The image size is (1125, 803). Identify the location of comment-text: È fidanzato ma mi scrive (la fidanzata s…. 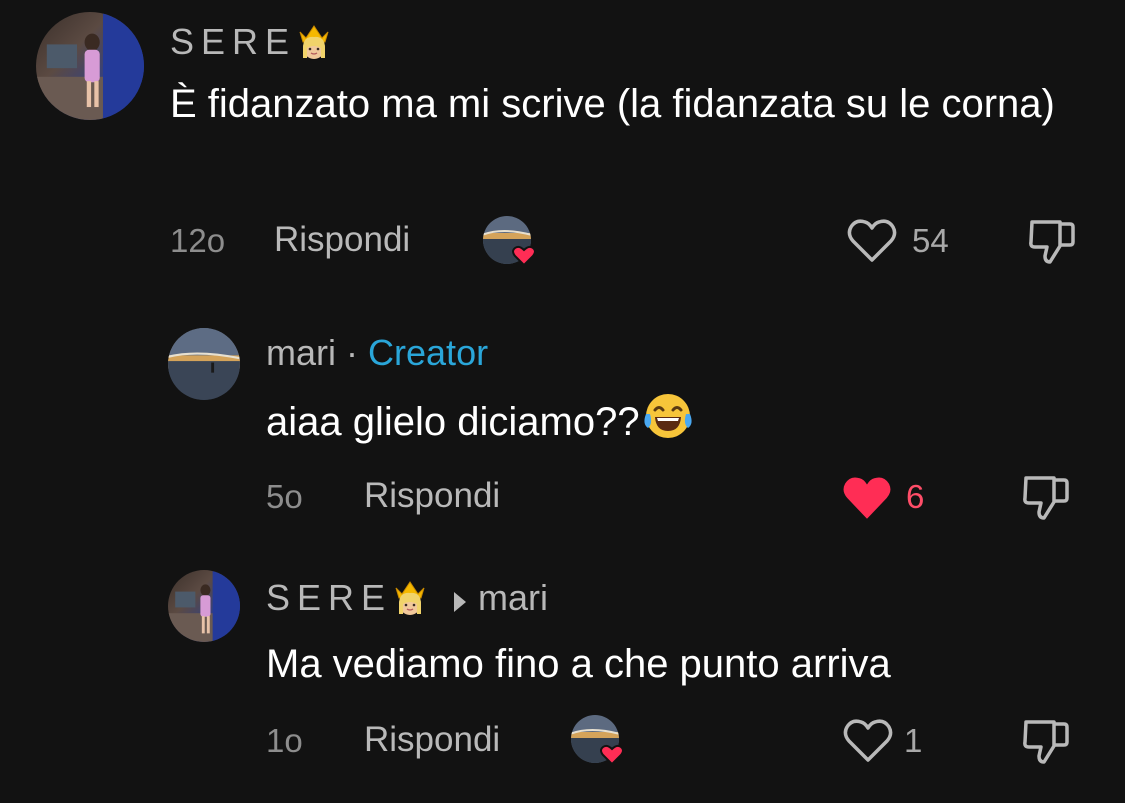
(612, 104).